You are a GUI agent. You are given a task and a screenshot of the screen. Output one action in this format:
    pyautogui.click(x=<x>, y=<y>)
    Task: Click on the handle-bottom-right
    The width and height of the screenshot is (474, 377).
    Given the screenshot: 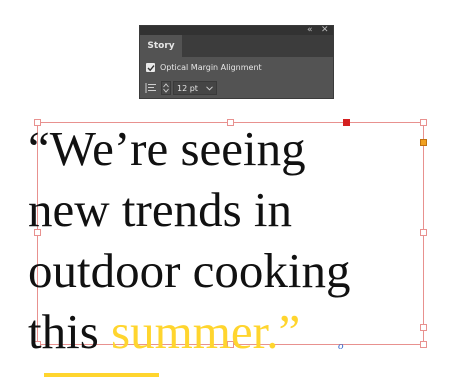 What is the action you would take?
    pyautogui.click(x=423, y=344)
    